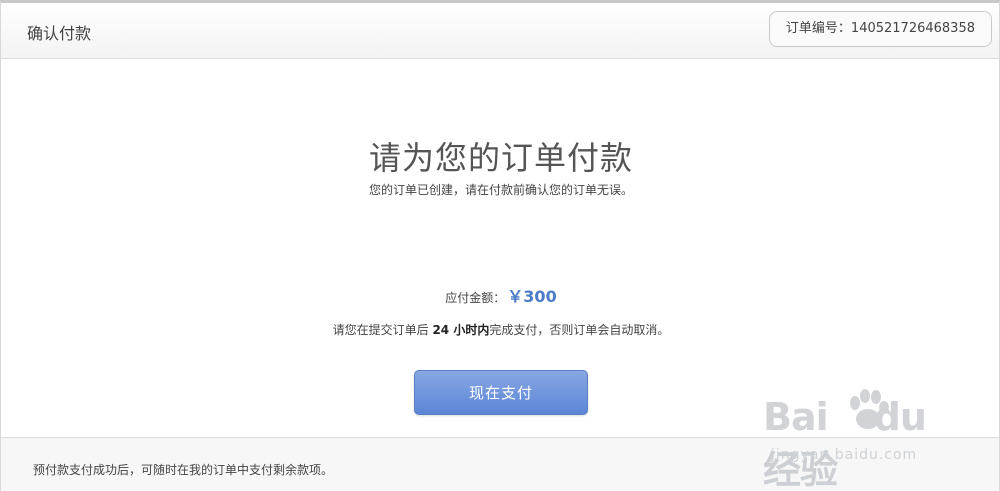  I want to click on amount-value: ￥300, so click(532, 296).